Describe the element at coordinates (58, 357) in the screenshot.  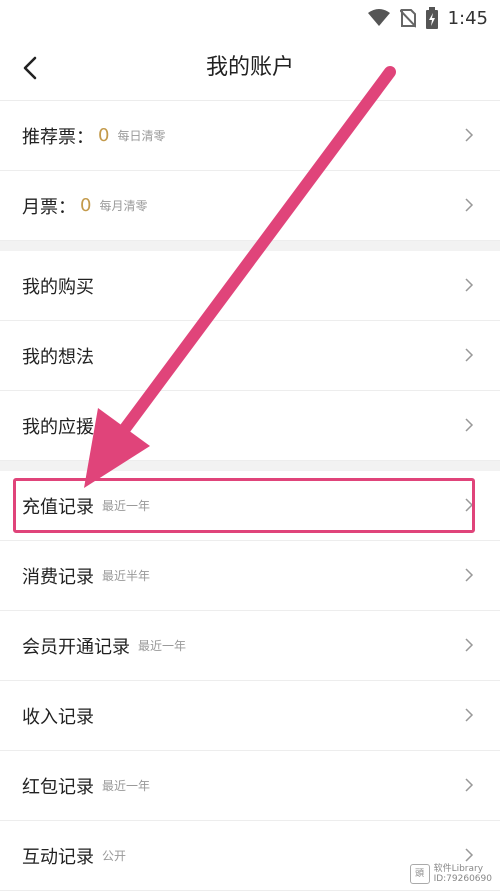
I see `row-label: 我的想法` at that location.